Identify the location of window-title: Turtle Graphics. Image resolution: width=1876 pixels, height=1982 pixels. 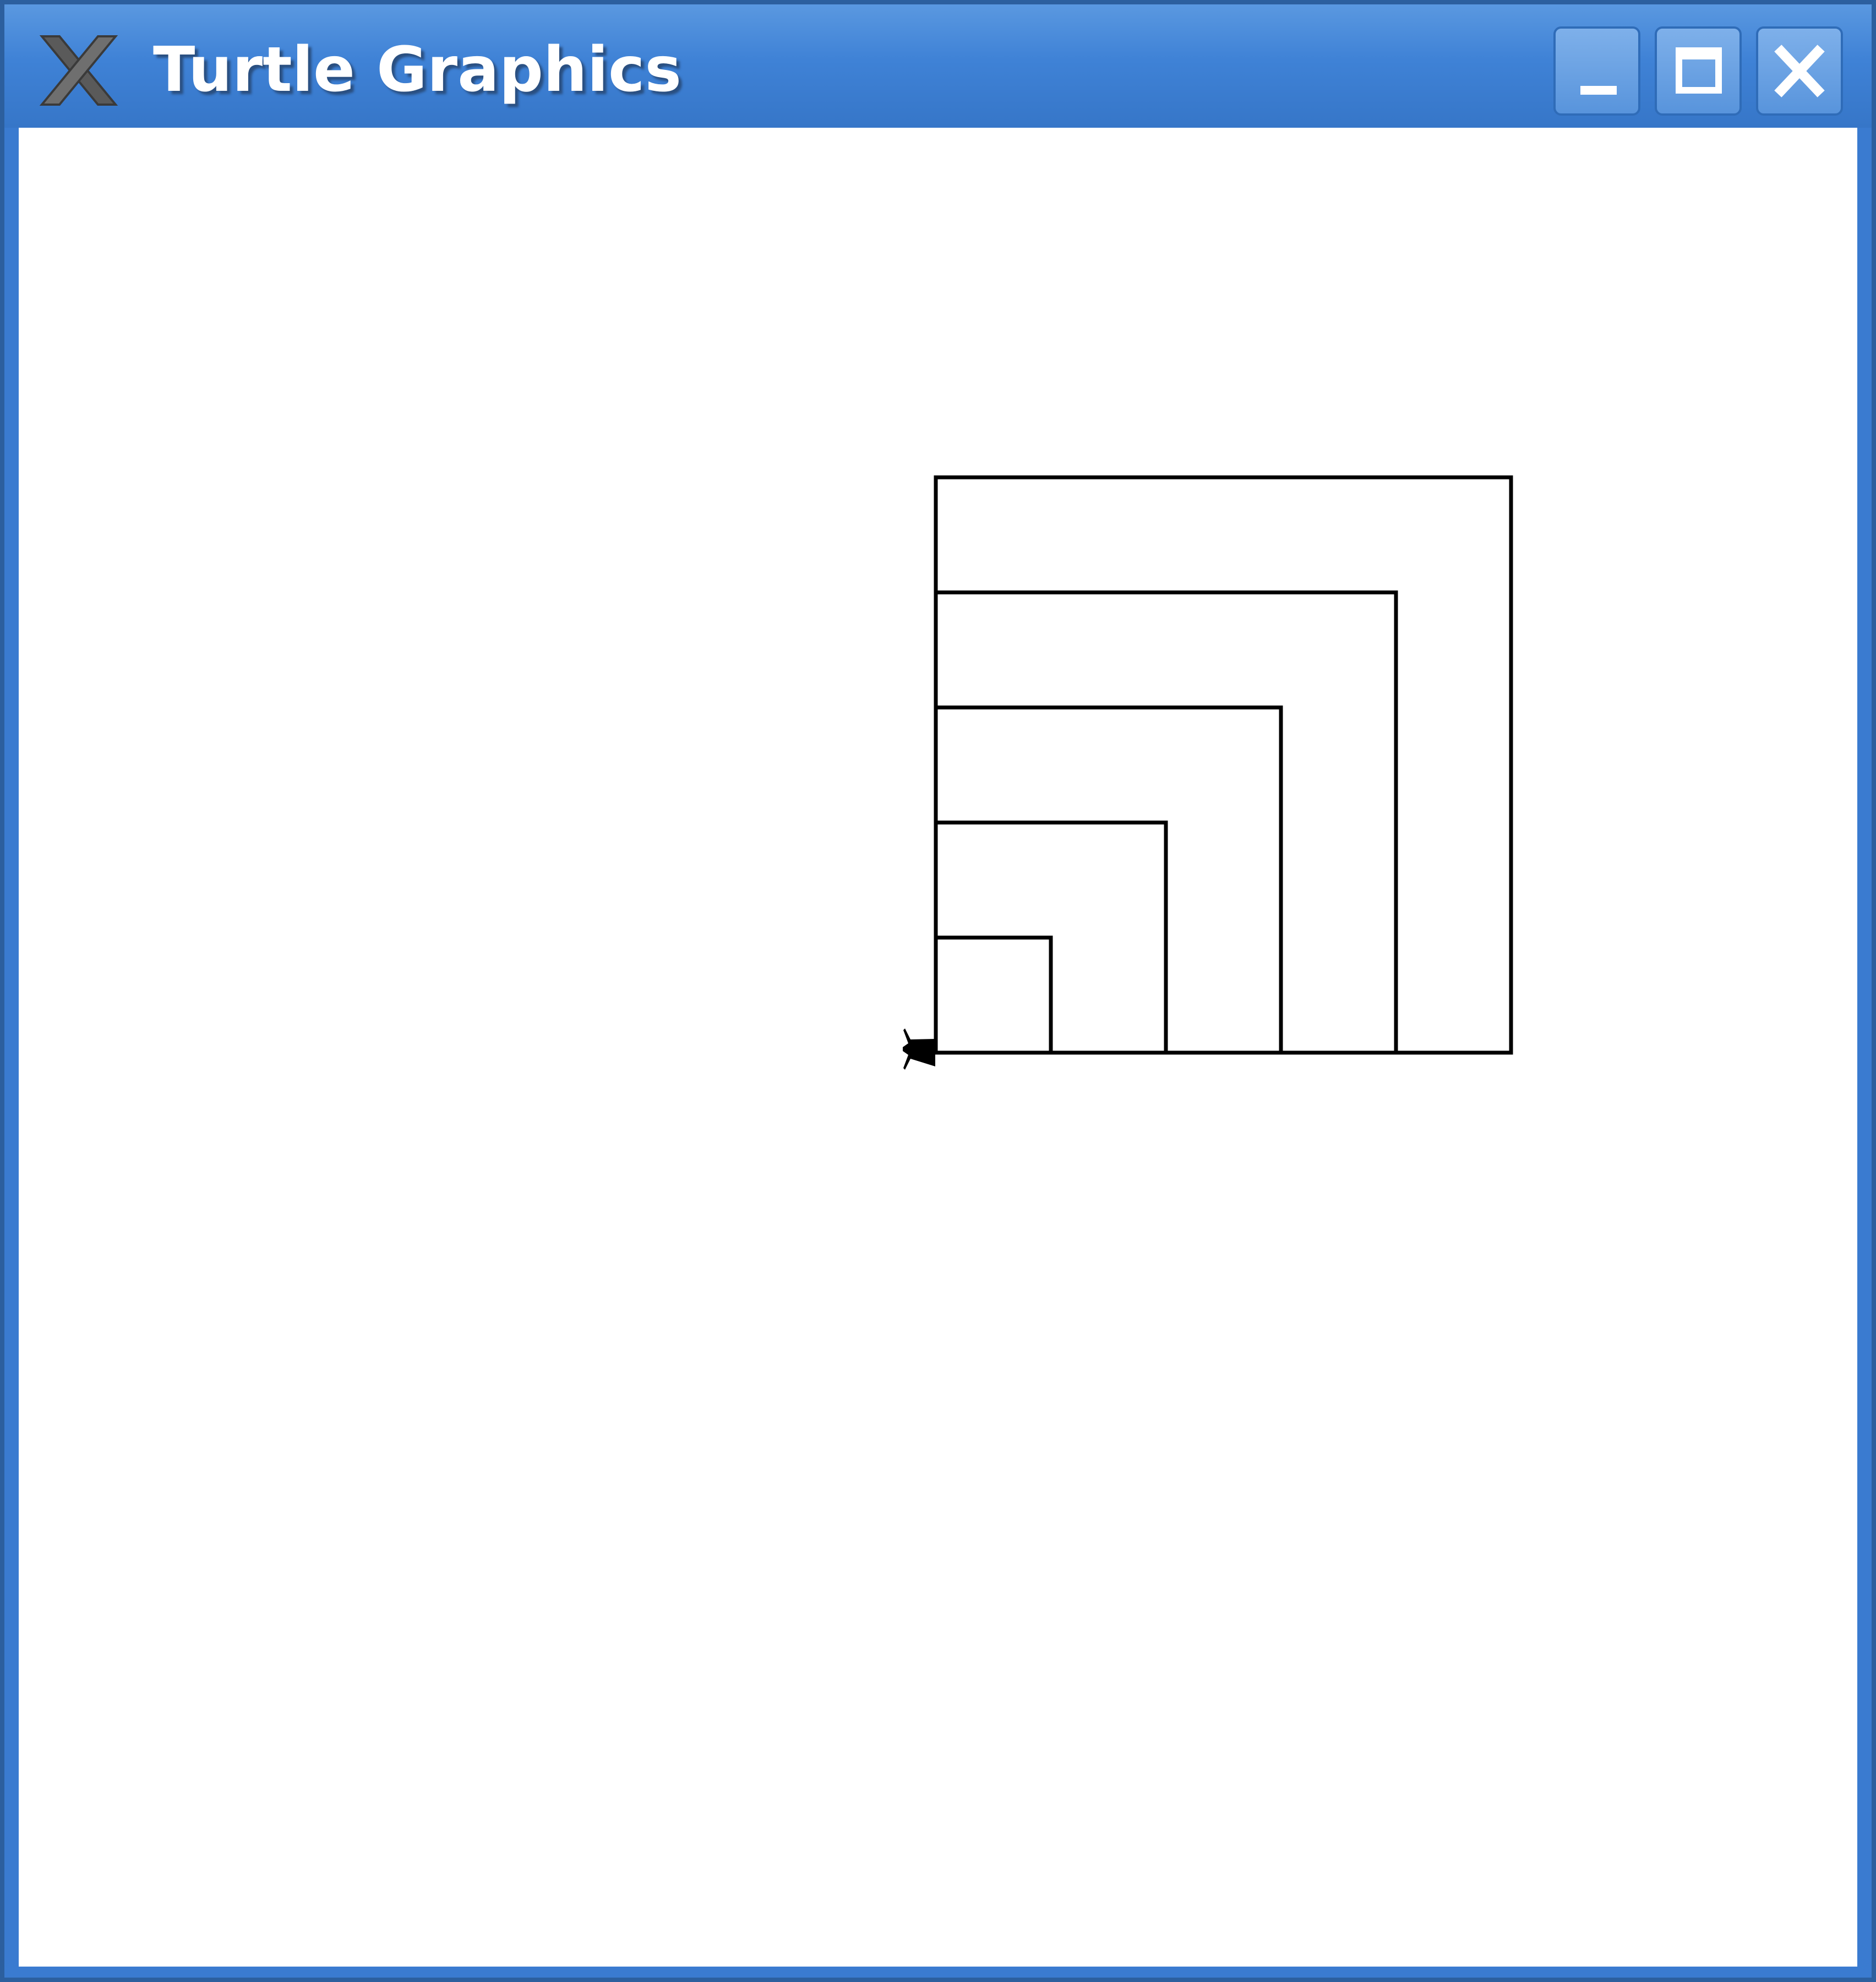
(418, 70).